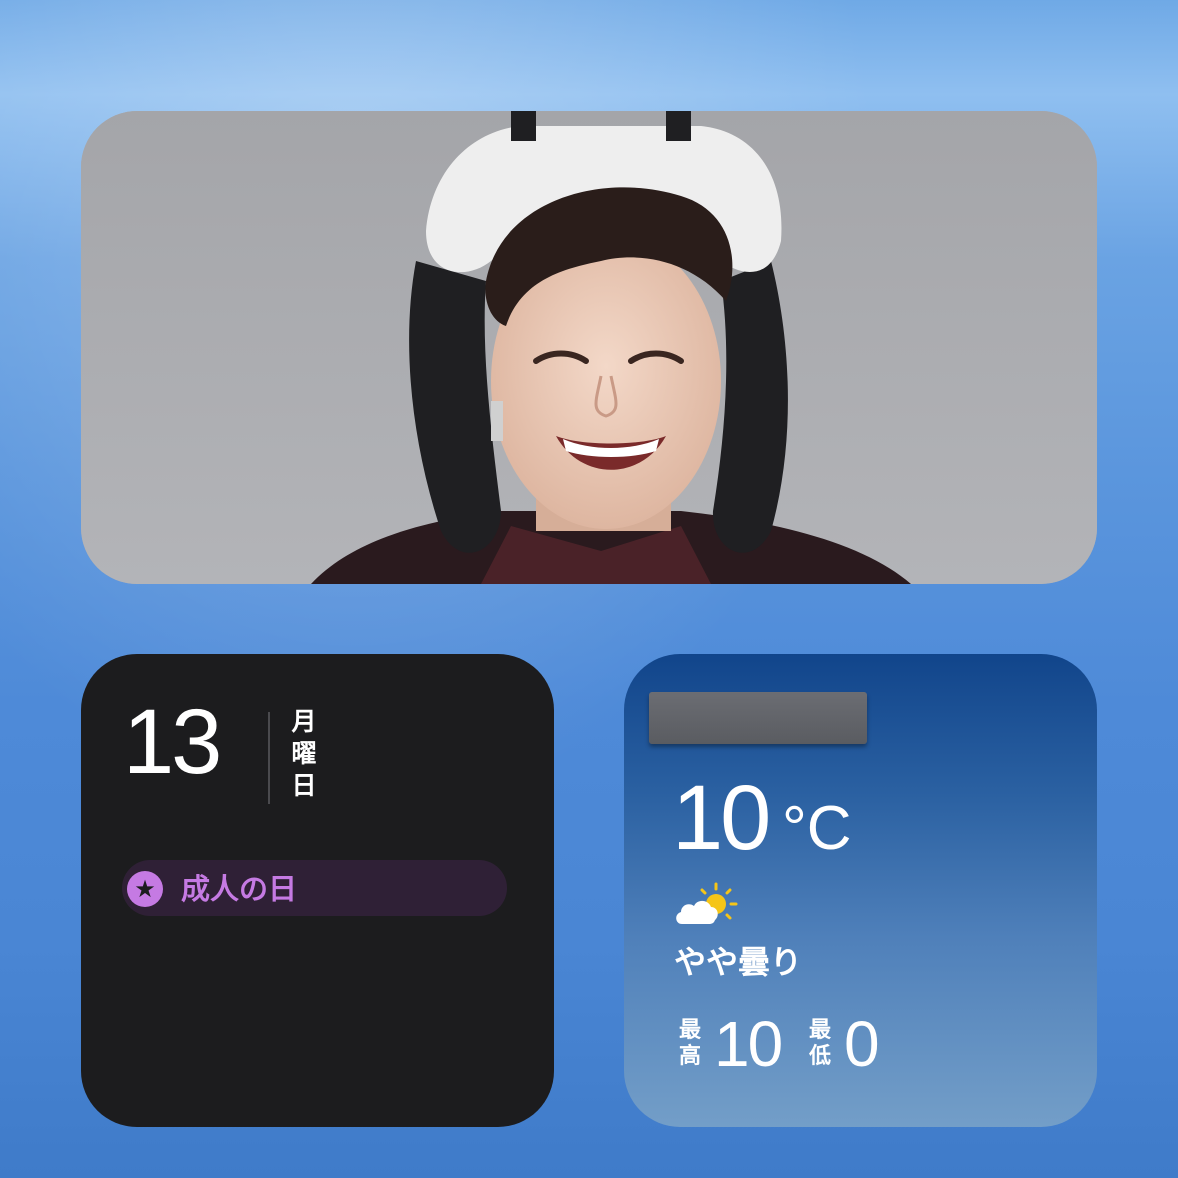 The height and width of the screenshot is (1178, 1178). What do you see at coordinates (269, 758) in the screenshot?
I see `calendar-divider` at bounding box center [269, 758].